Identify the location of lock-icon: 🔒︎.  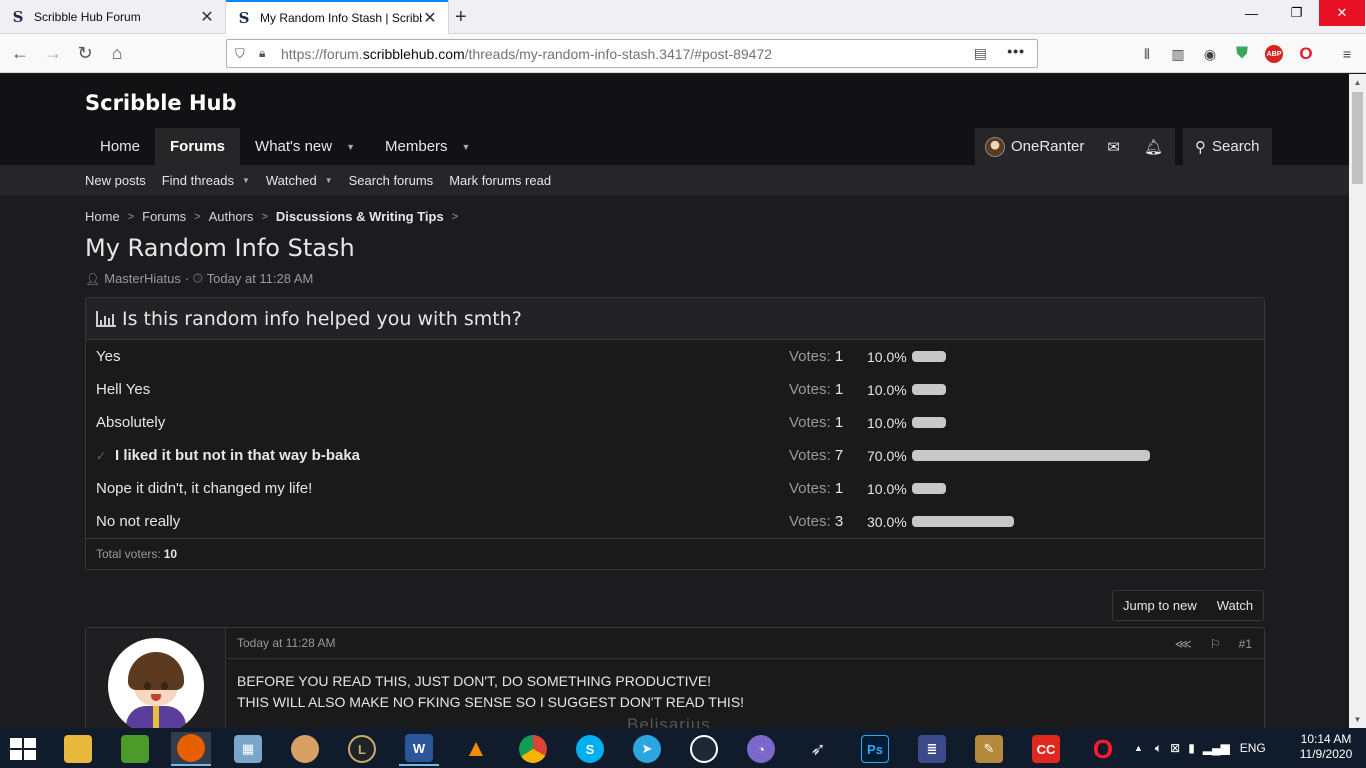
(266, 53).